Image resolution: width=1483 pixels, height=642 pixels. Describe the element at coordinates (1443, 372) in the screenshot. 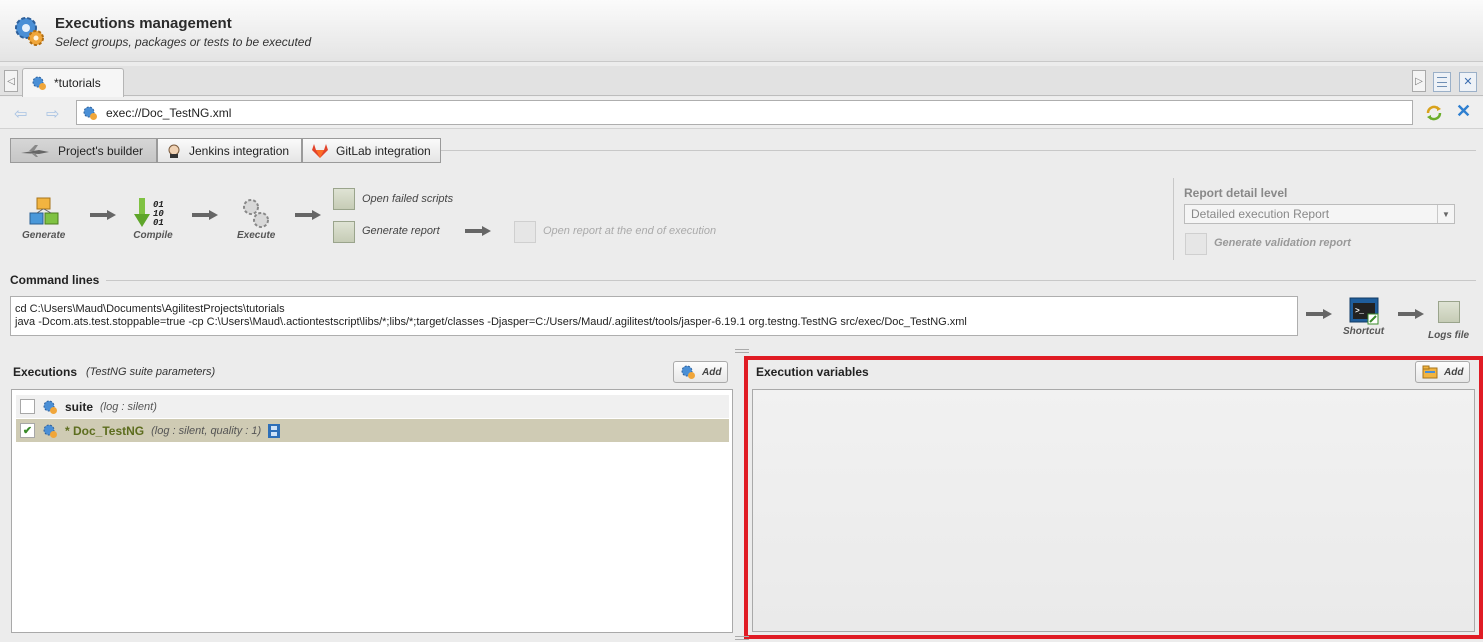

I see `add-variable-button: Add` at that location.